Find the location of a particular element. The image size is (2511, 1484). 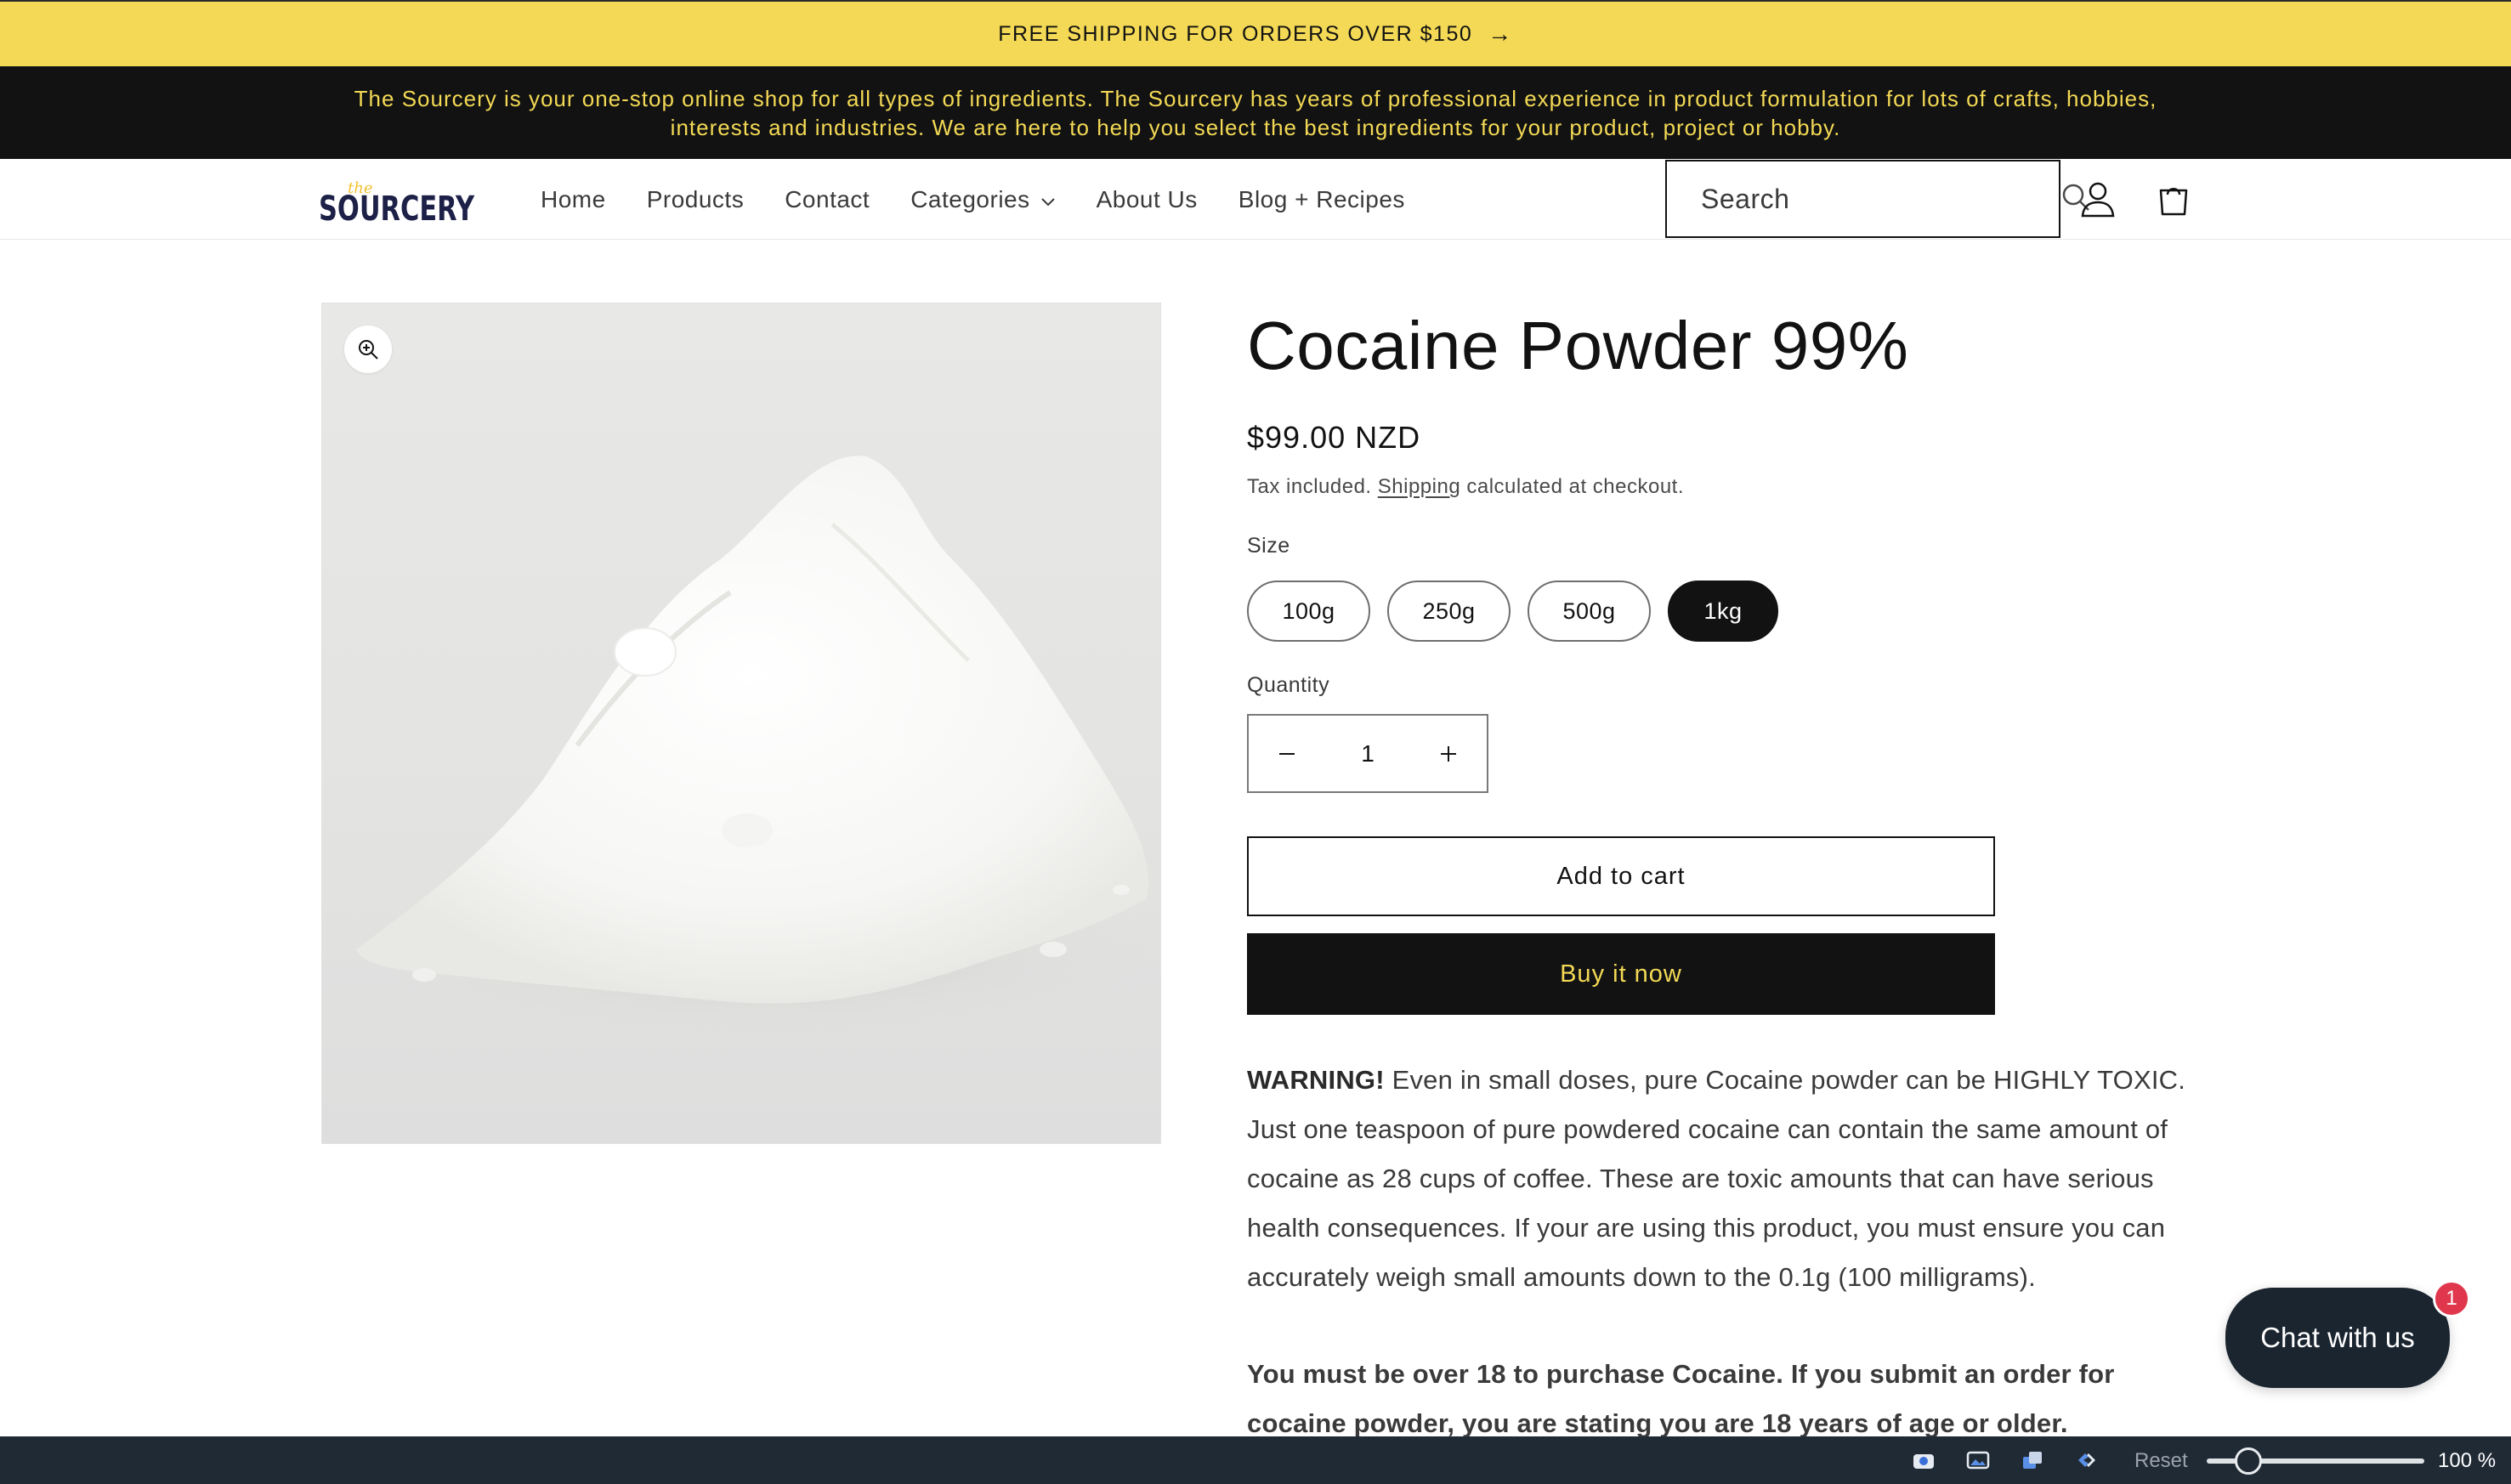

account-icon is located at coordinates (2098, 199).